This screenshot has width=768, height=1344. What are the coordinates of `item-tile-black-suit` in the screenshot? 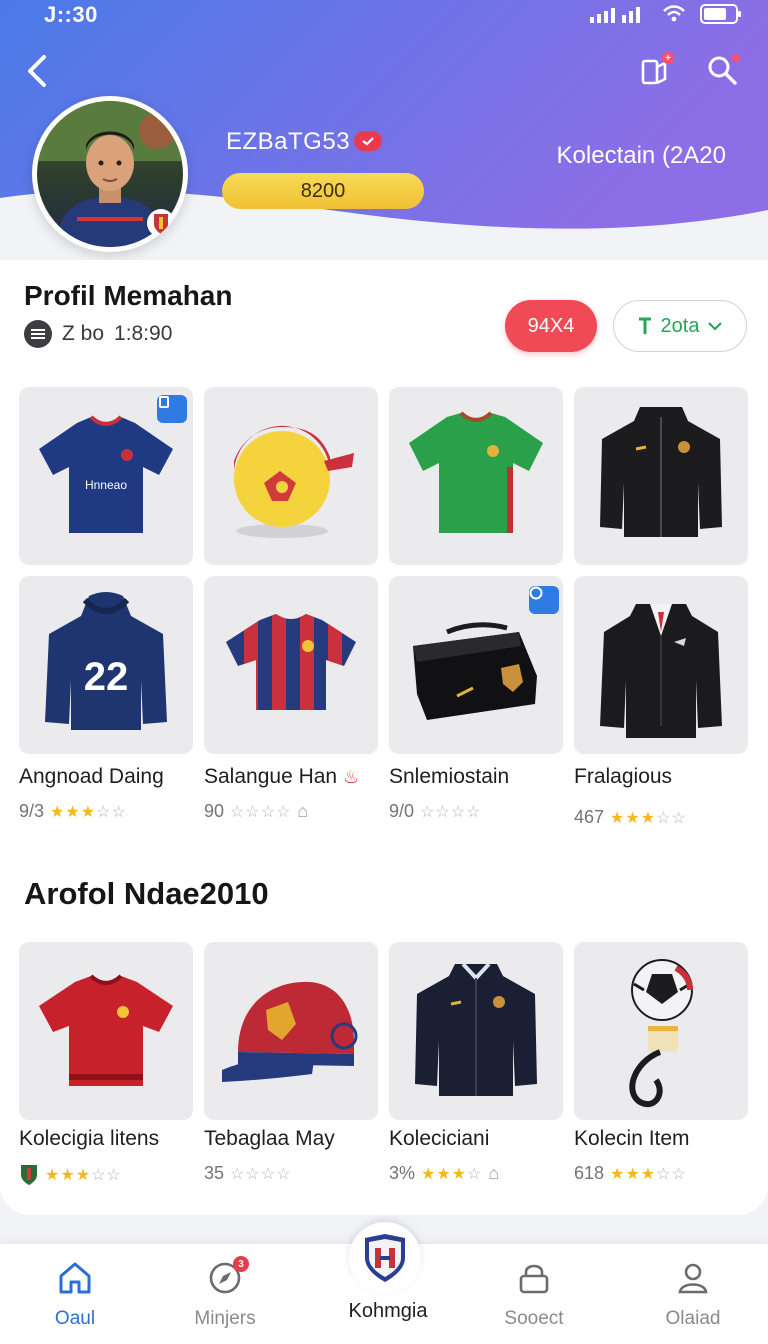 It's located at (661, 665).